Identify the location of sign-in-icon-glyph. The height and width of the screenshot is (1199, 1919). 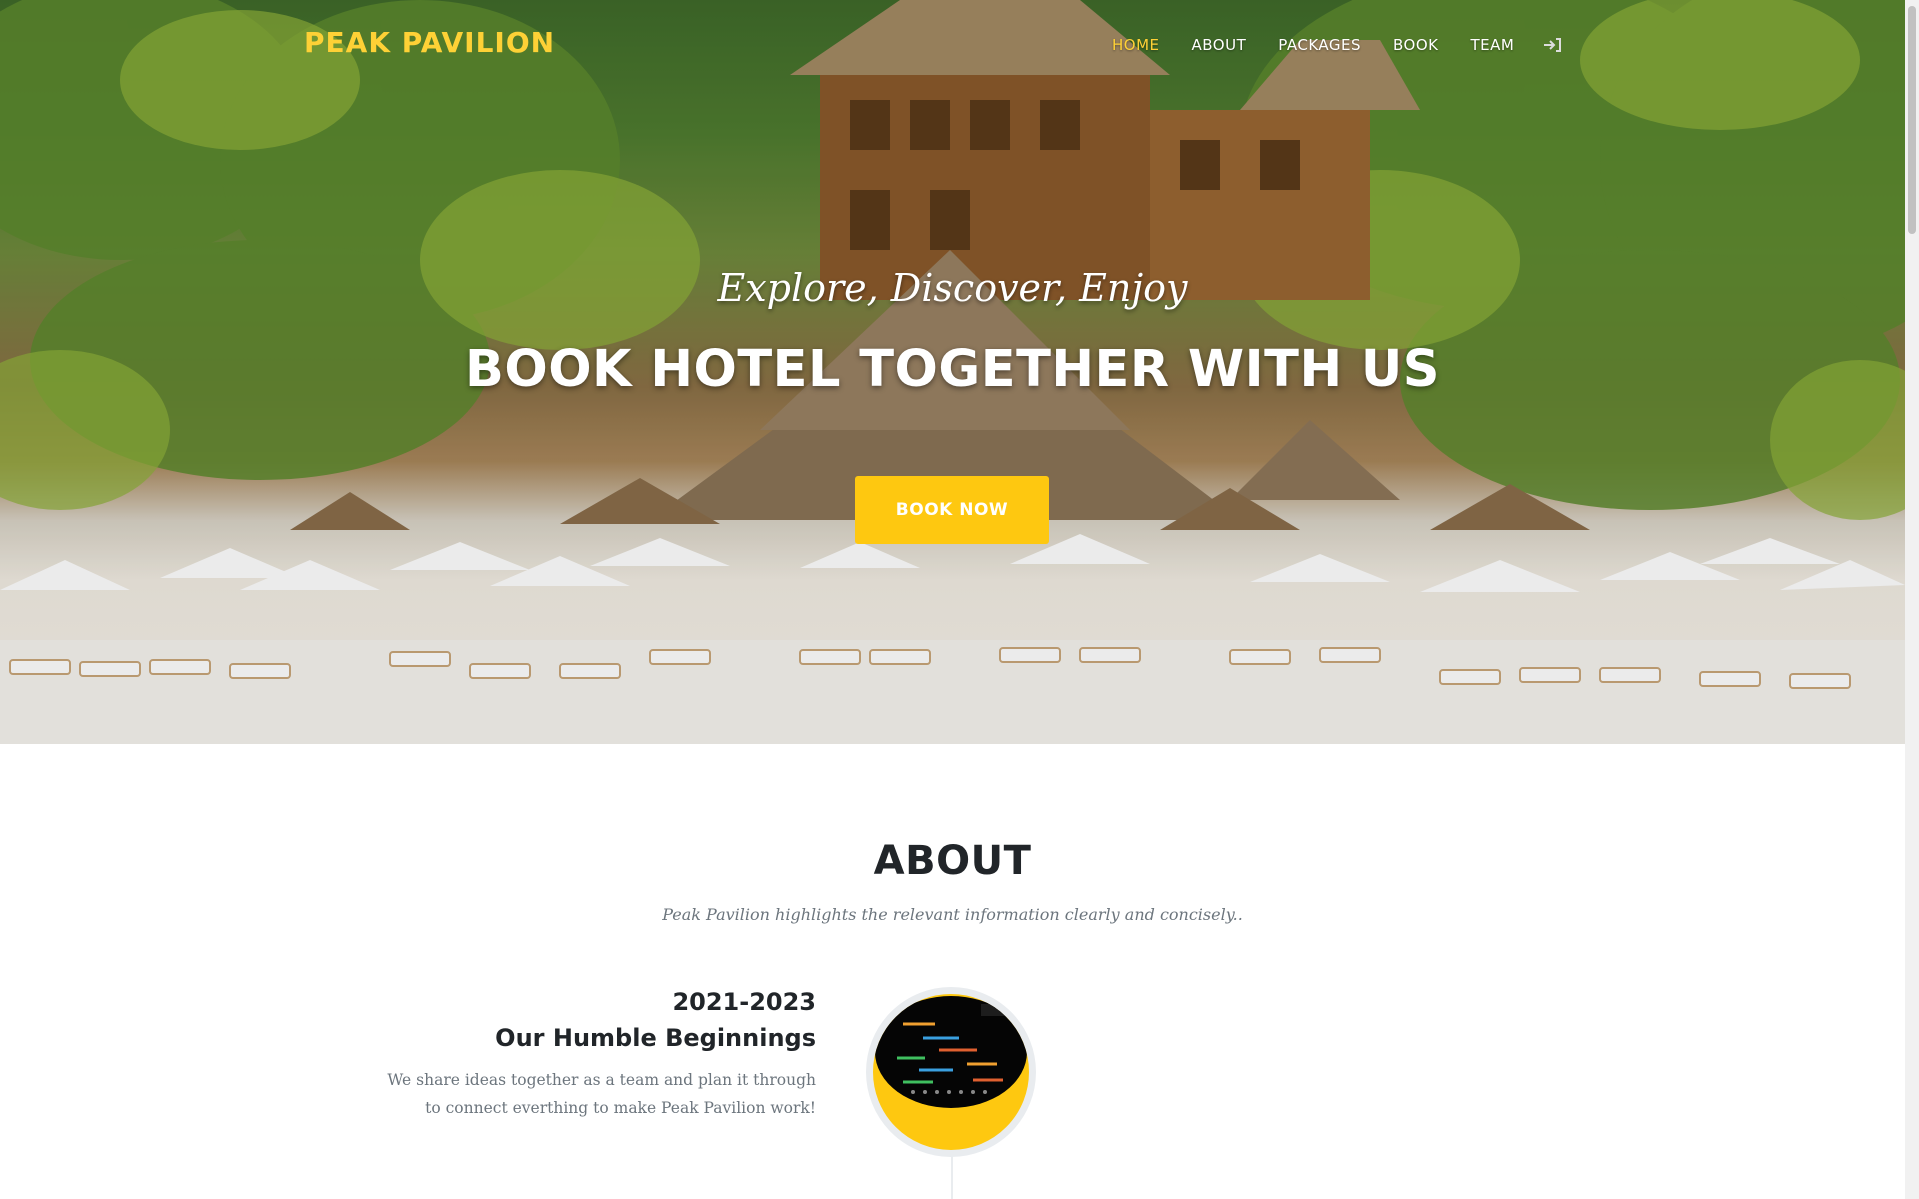
(1553, 45).